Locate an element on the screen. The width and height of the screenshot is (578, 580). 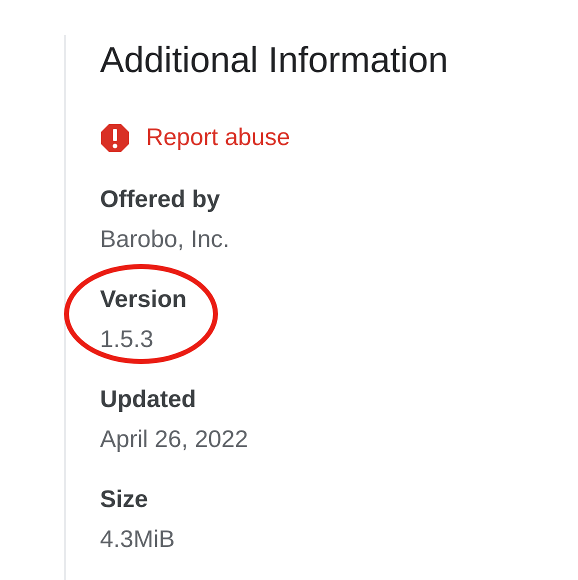
detail-label: Size is located at coordinates (125, 500).